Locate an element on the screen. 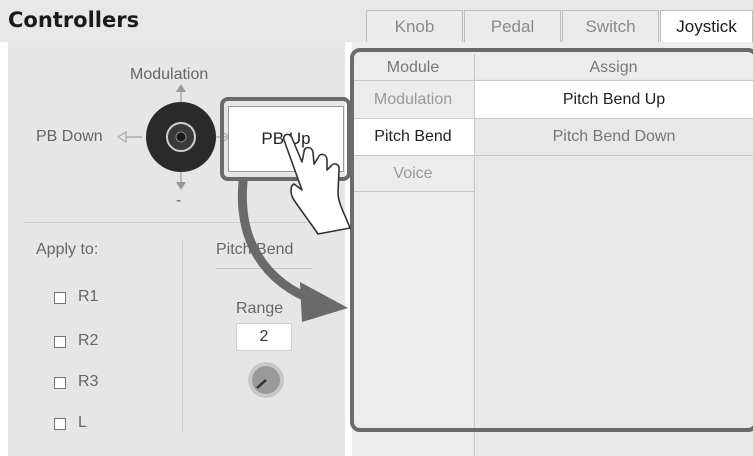 The image size is (753, 456). arrow-head-icon is located at coordinates (324, 302).